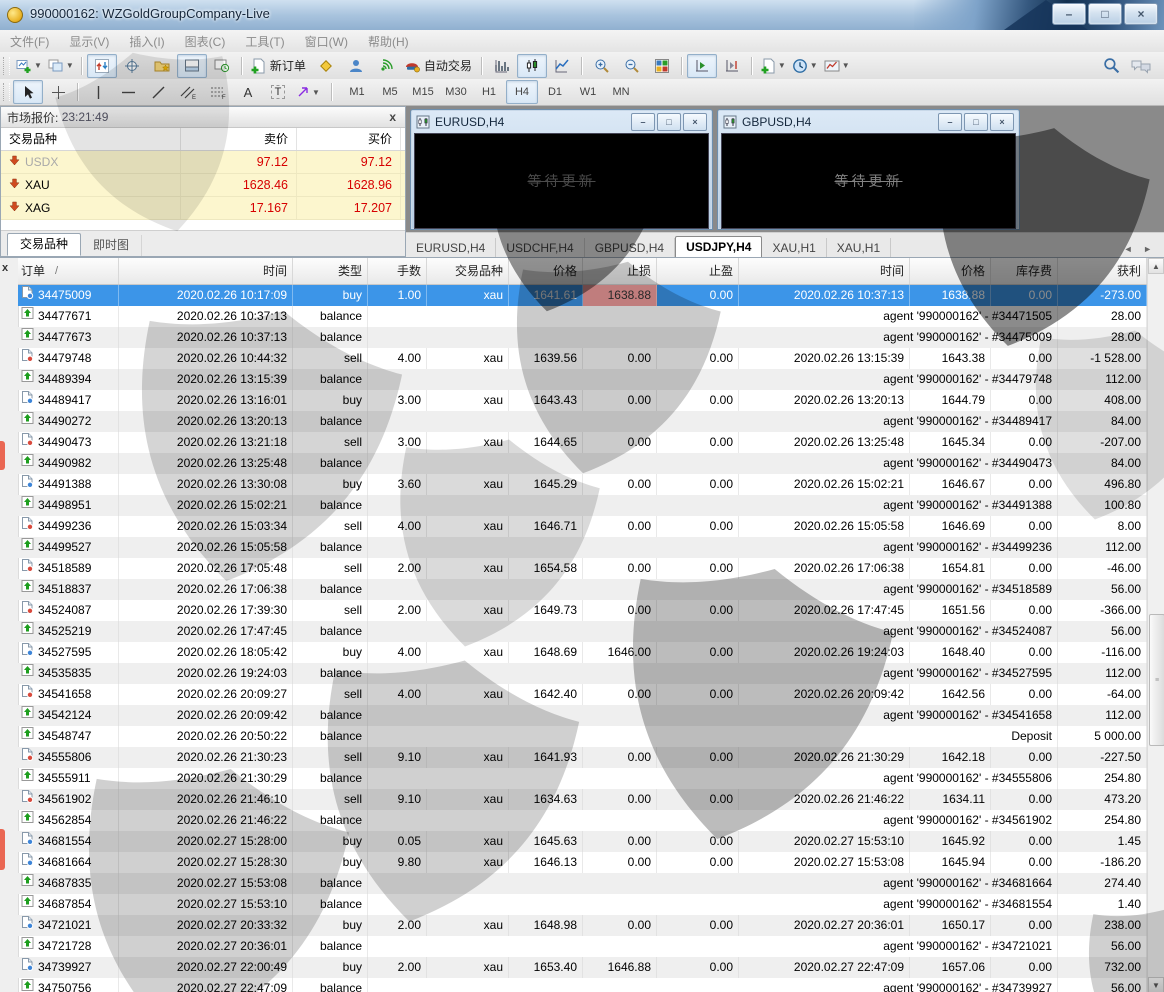  I want to click on menu-item-1: 显示(V), so click(89, 41).